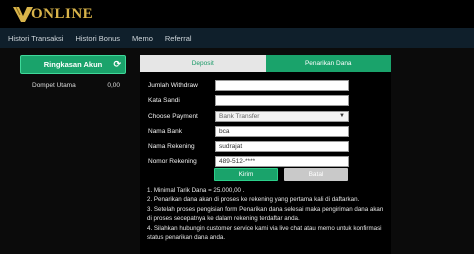 This screenshot has height=254, width=474. What do you see at coordinates (282, 131) in the screenshot?
I see `bank-name-field: bca` at bounding box center [282, 131].